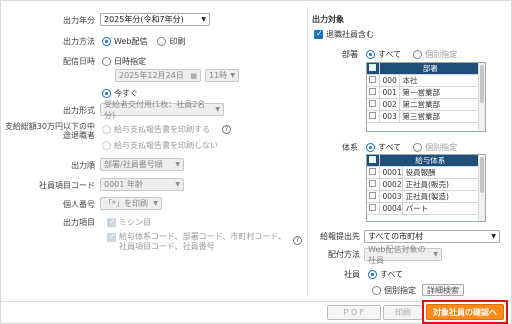 This screenshot has height=324, width=512. What do you see at coordinates (391, 196) in the screenshot?
I see `system-code: 0003` at bounding box center [391, 196].